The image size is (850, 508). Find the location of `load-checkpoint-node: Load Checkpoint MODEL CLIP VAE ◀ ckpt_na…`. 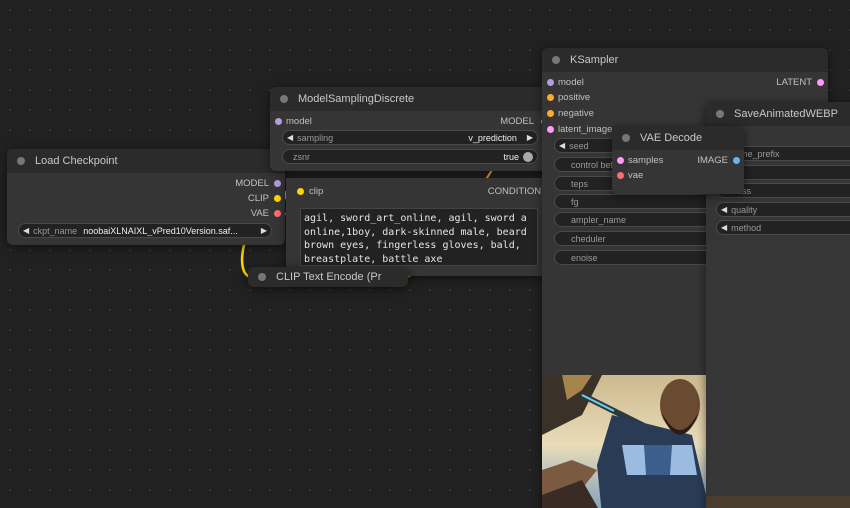

load-checkpoint-node: Load Checkpoint MODEL CLIP VAE ◀ ckpt_na… is located at coordinates (146, 197).